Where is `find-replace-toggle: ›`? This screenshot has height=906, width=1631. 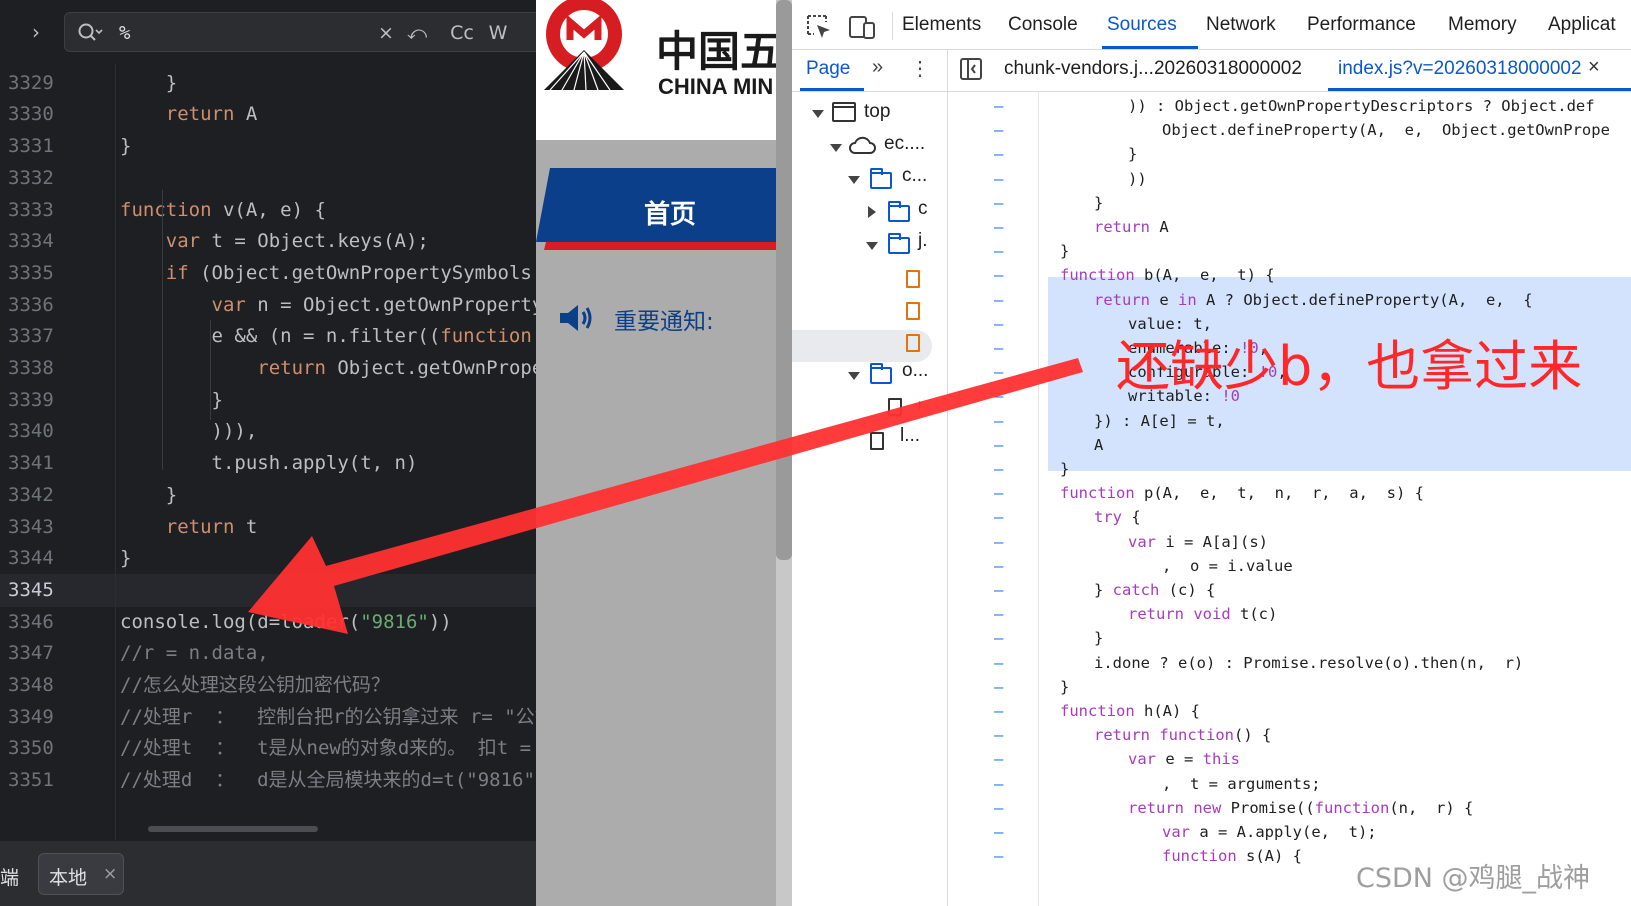
find-replace-toggle: › is located at coordinates (36, 32).